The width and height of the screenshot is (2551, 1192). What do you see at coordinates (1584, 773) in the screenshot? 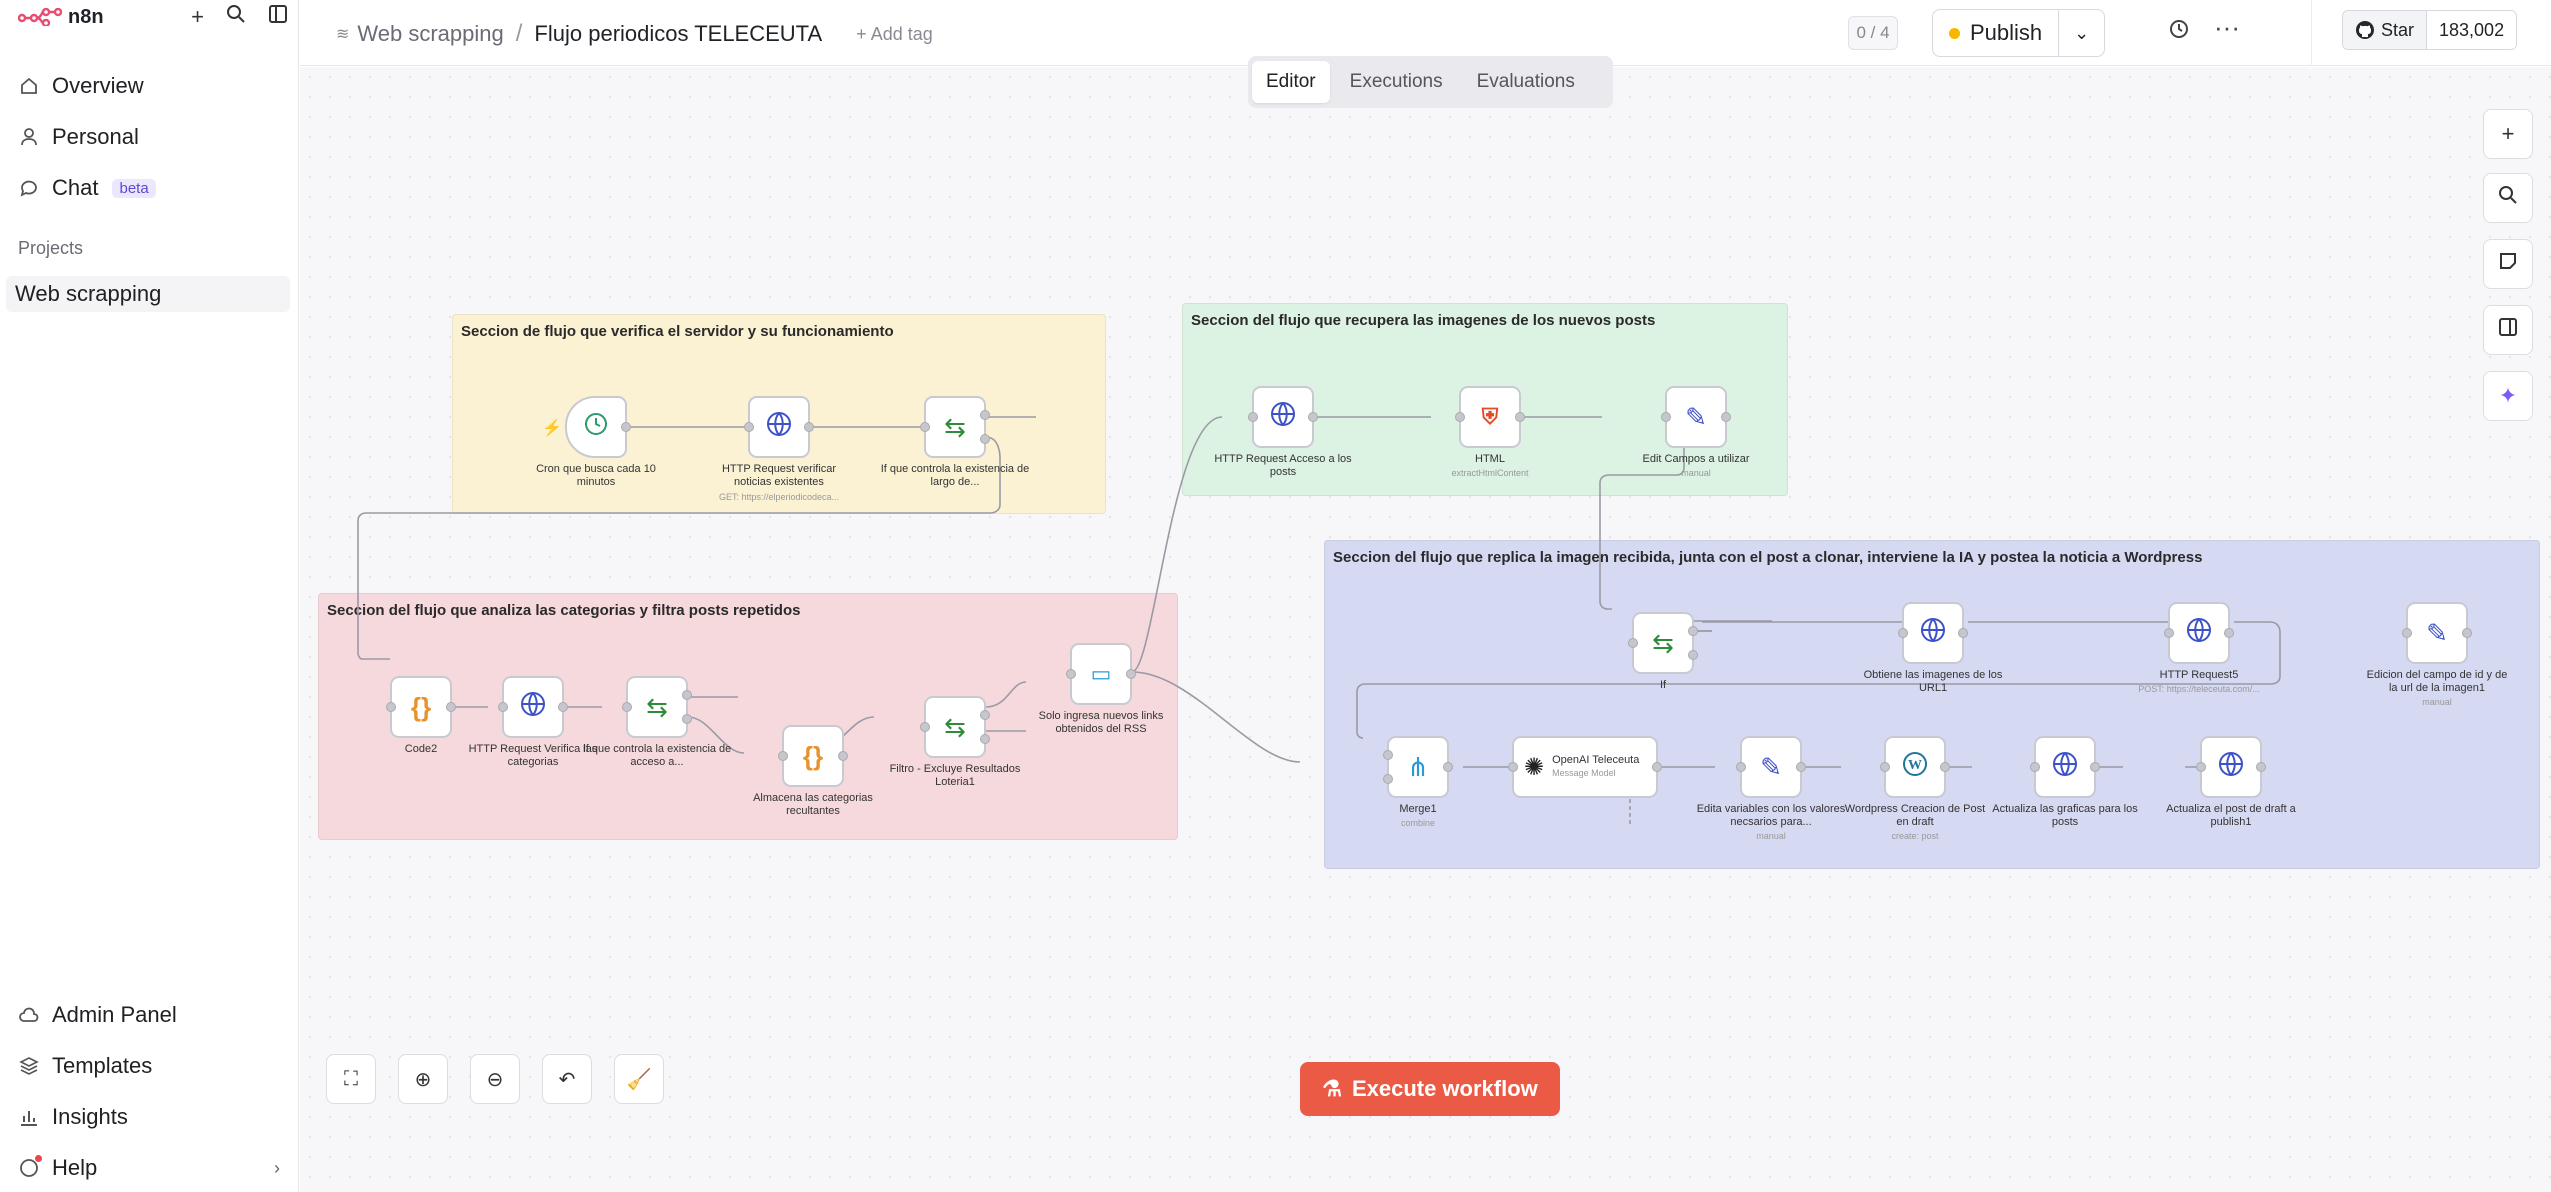
I see `node-subtitle: Message Model` at bounding box center [1584, 773].